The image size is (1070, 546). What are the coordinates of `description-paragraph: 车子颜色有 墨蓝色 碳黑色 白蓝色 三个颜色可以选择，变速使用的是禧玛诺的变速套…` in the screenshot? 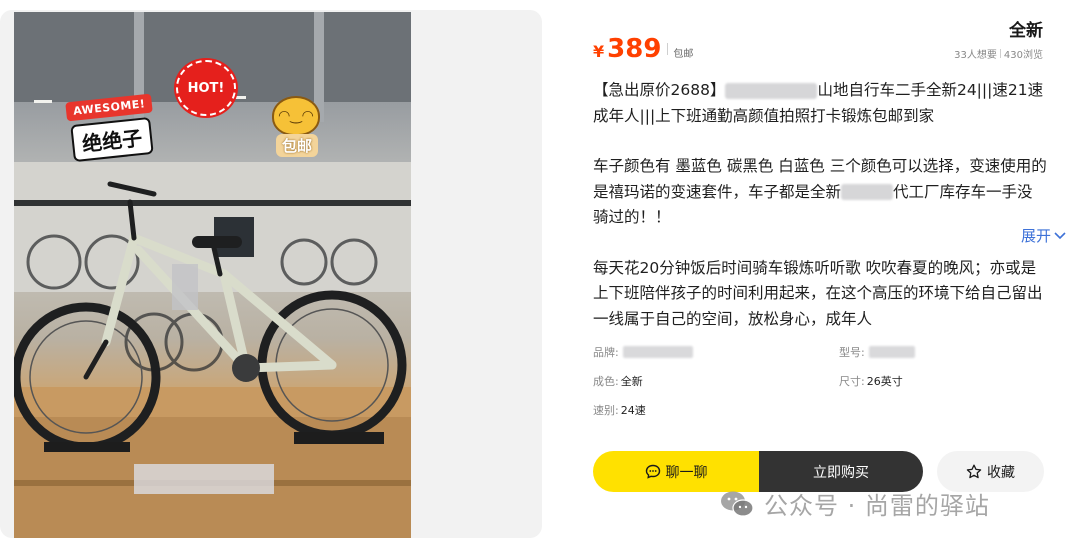 It's located at (820, 192).